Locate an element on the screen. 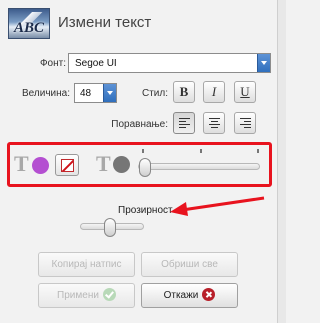  font-select: Segoe UI is located at coordinates (169, 63).